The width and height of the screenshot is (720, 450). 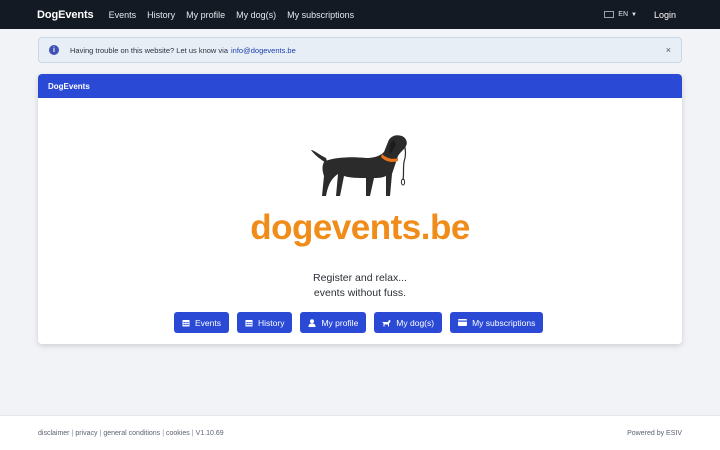 I want to click on my-profile-button: My profile, so click(x=333, y=322).